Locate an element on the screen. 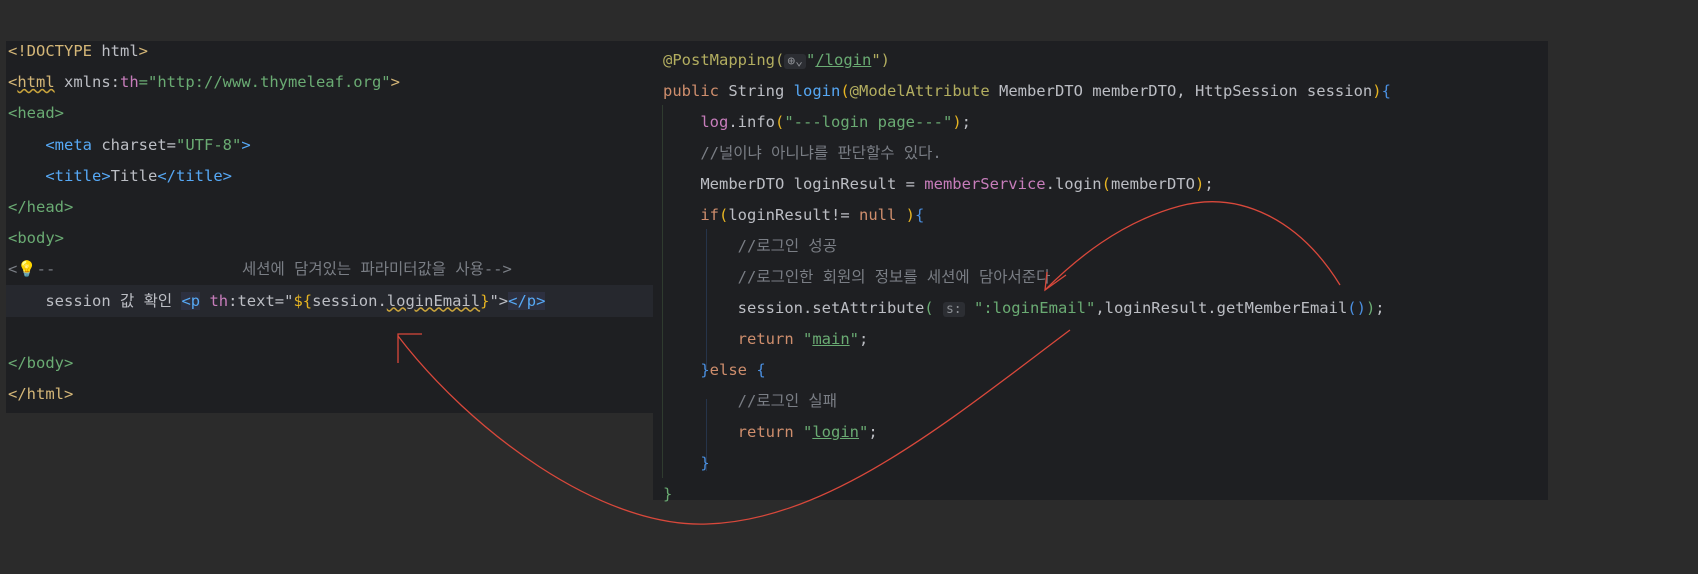  code-token: "---login page---" is located at coordinates (868, 122).